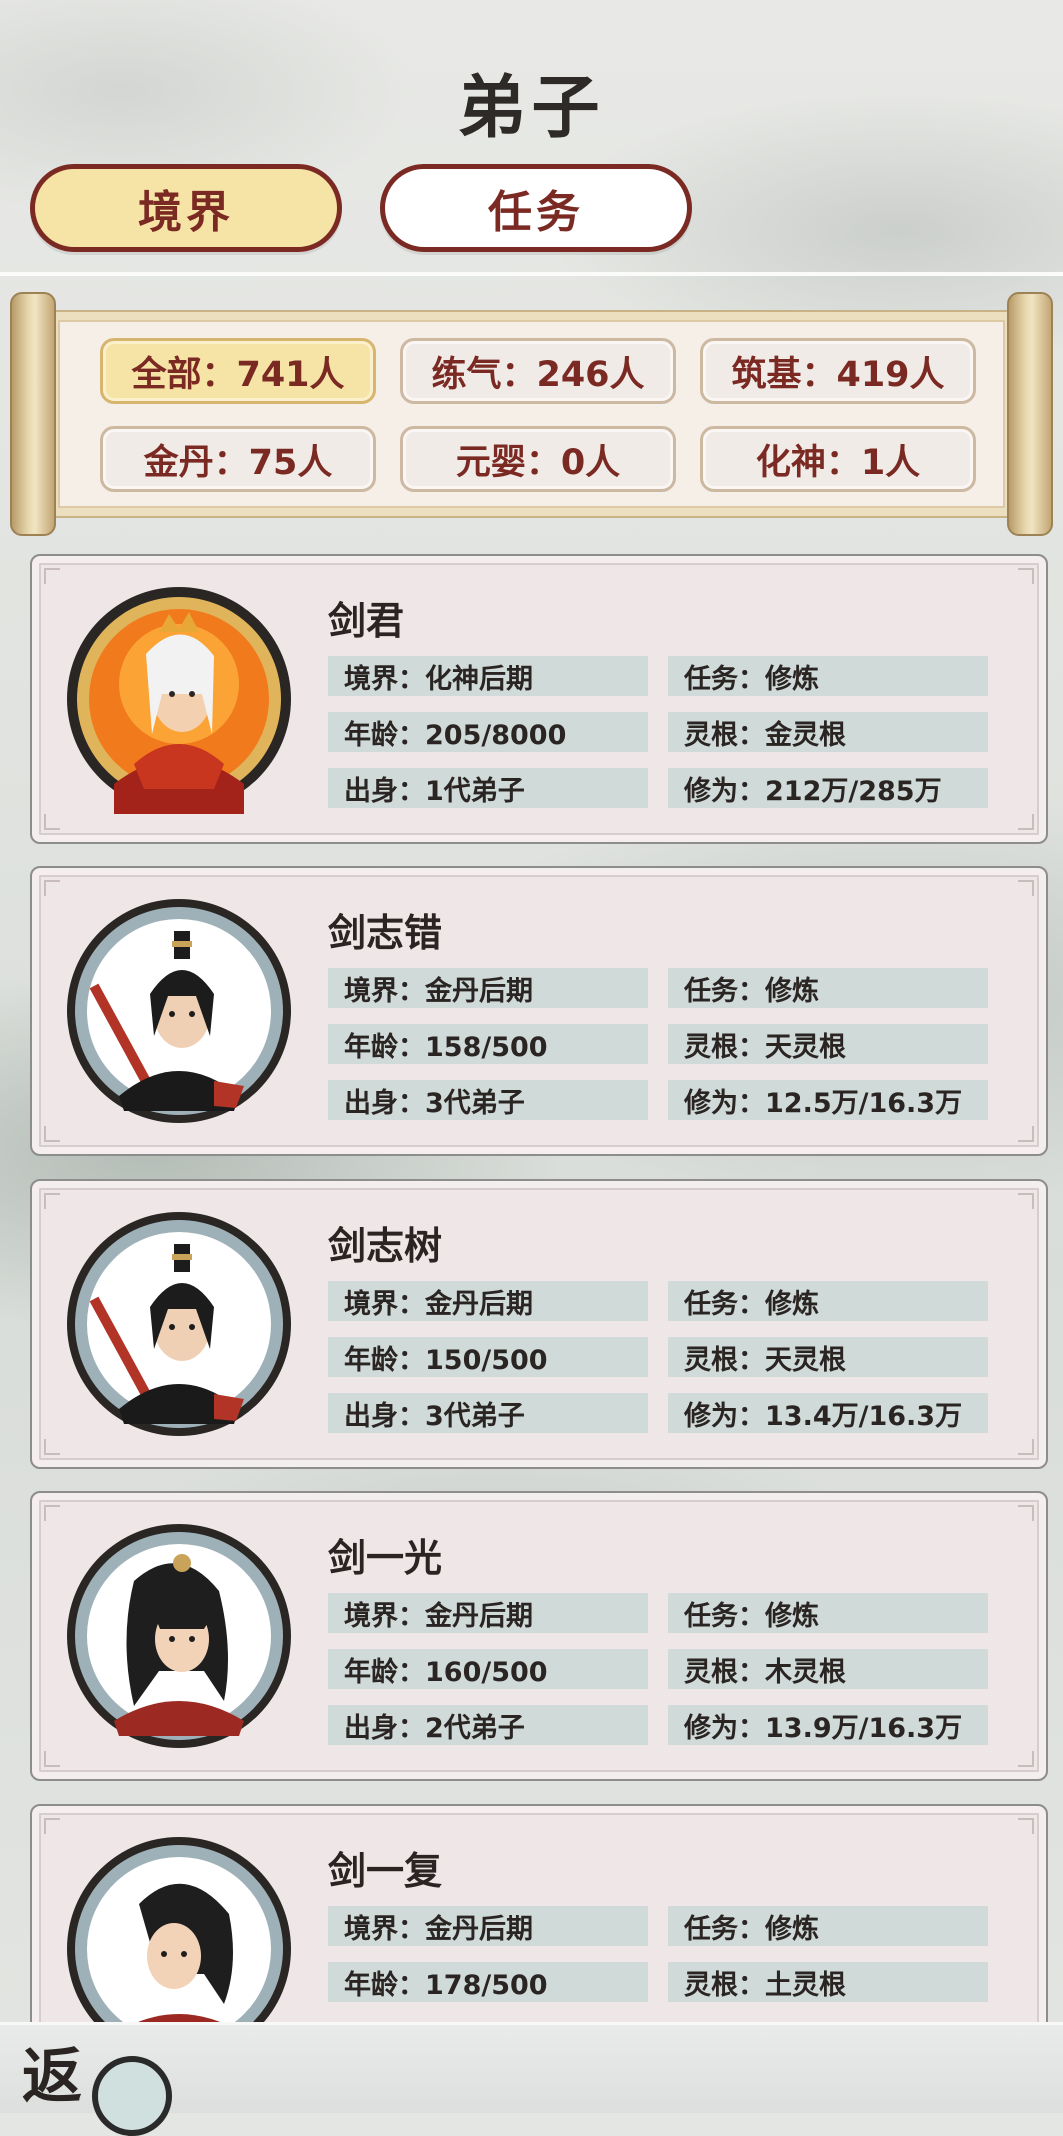  I want to click on back-emblem-icon, so click(132, 2096).